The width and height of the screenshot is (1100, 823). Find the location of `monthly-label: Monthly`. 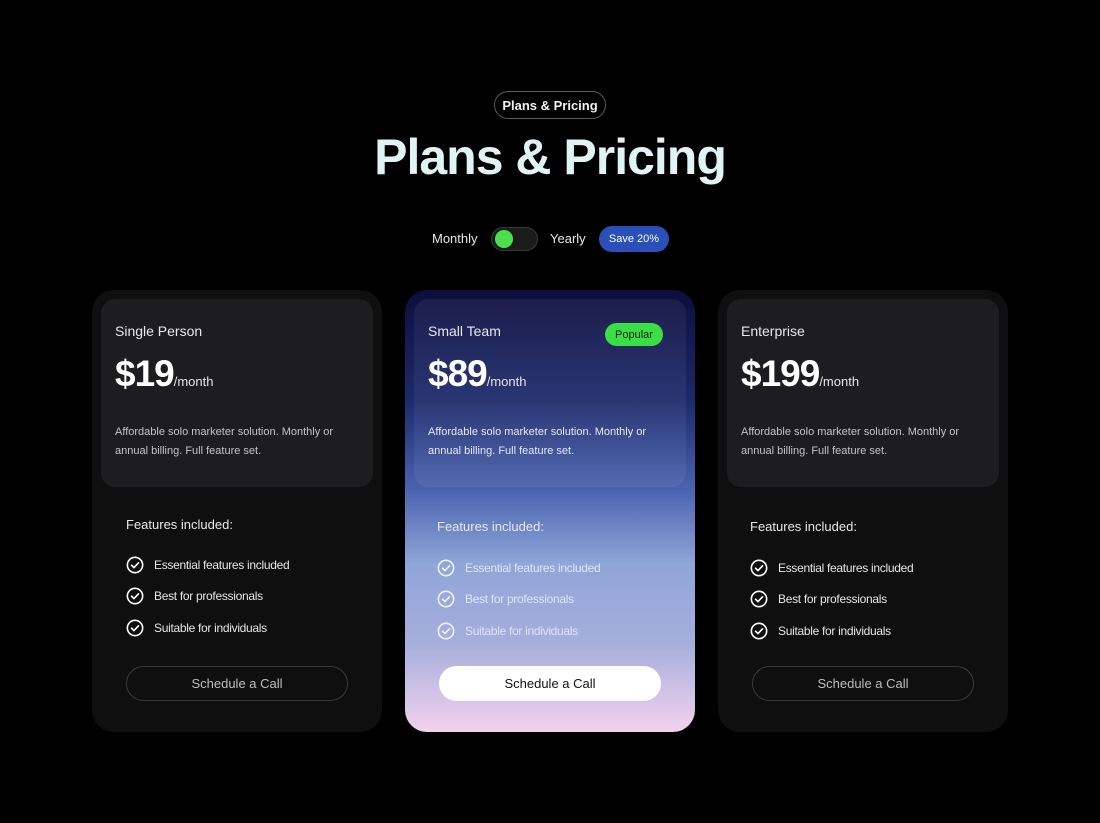

monthly-label: Monthly is located at coordinates (455, 238).